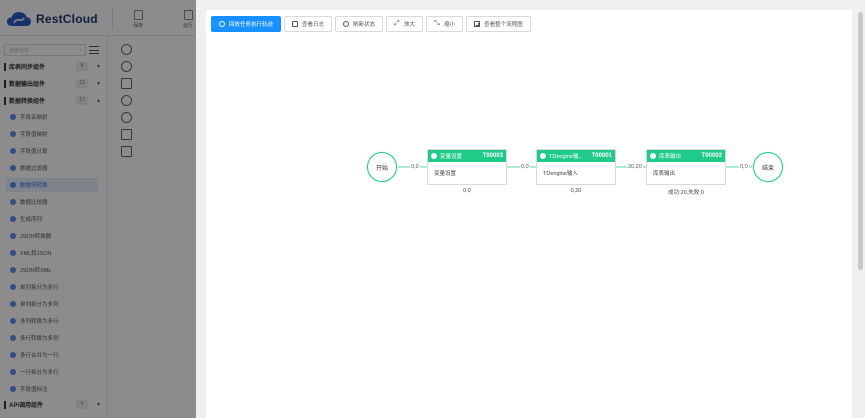 The height and width of the screenshot is (418, 865). What do you see at coordinates (670, 157) in the screenshot?
I see `node-title: 库表输出` at bounding box center [670, 157].